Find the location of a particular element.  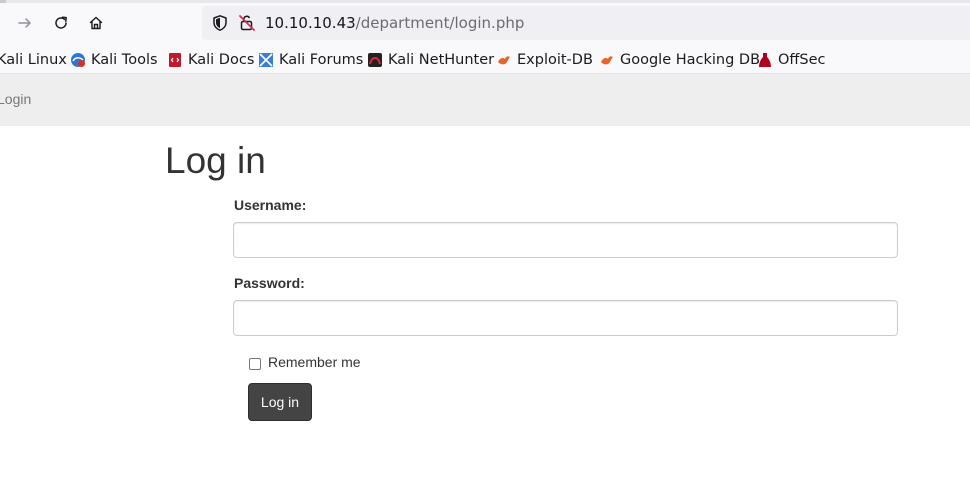

bookmark-label: Kali Docs is located at coordinates (221, 60).